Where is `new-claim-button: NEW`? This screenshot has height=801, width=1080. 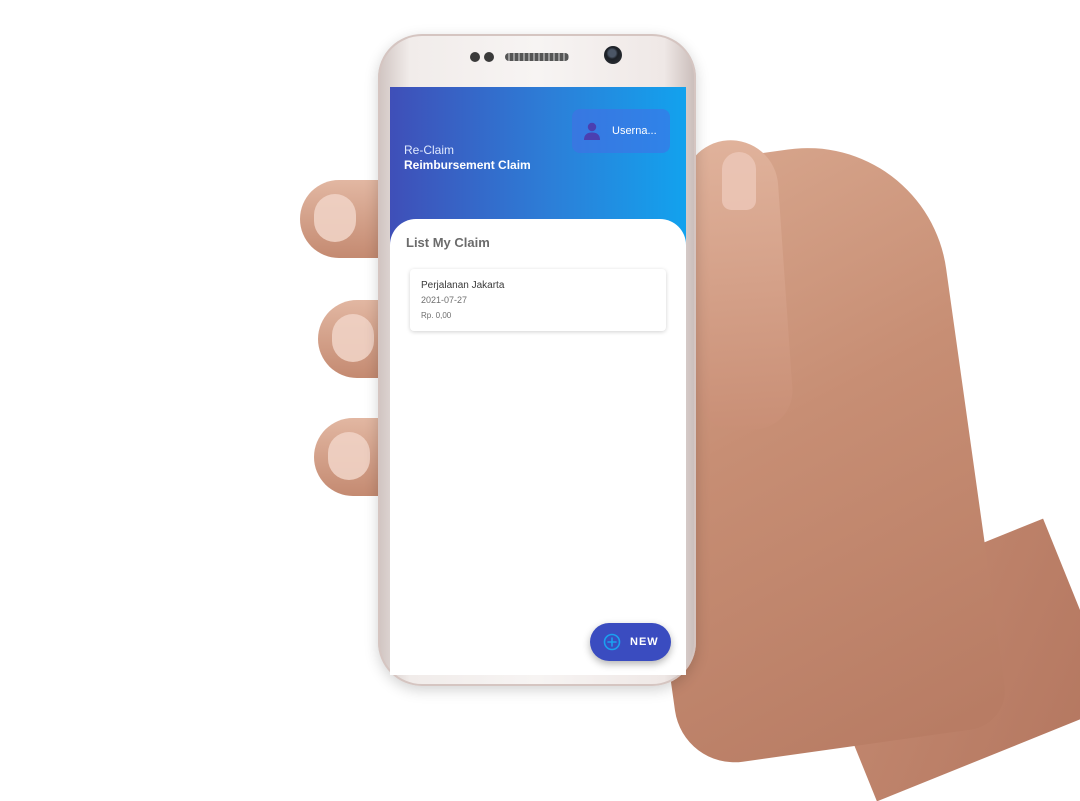
new-claim-button: NEW is located at coordinates (630, 642).